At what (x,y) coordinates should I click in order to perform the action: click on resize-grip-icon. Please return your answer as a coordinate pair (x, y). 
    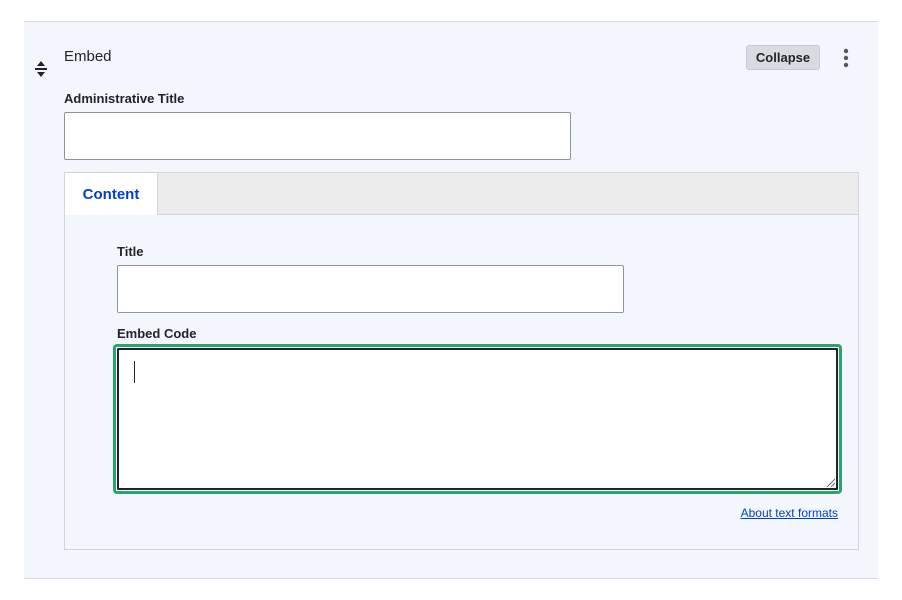
    Looking at the image, I should click on (830, 482).